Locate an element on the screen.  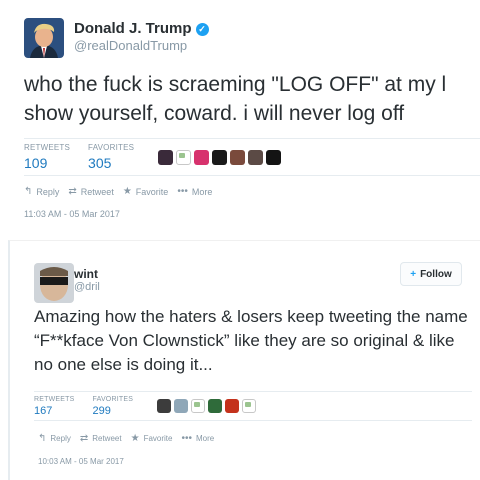
follow-label: Follow is located at coordinates (436, 274).